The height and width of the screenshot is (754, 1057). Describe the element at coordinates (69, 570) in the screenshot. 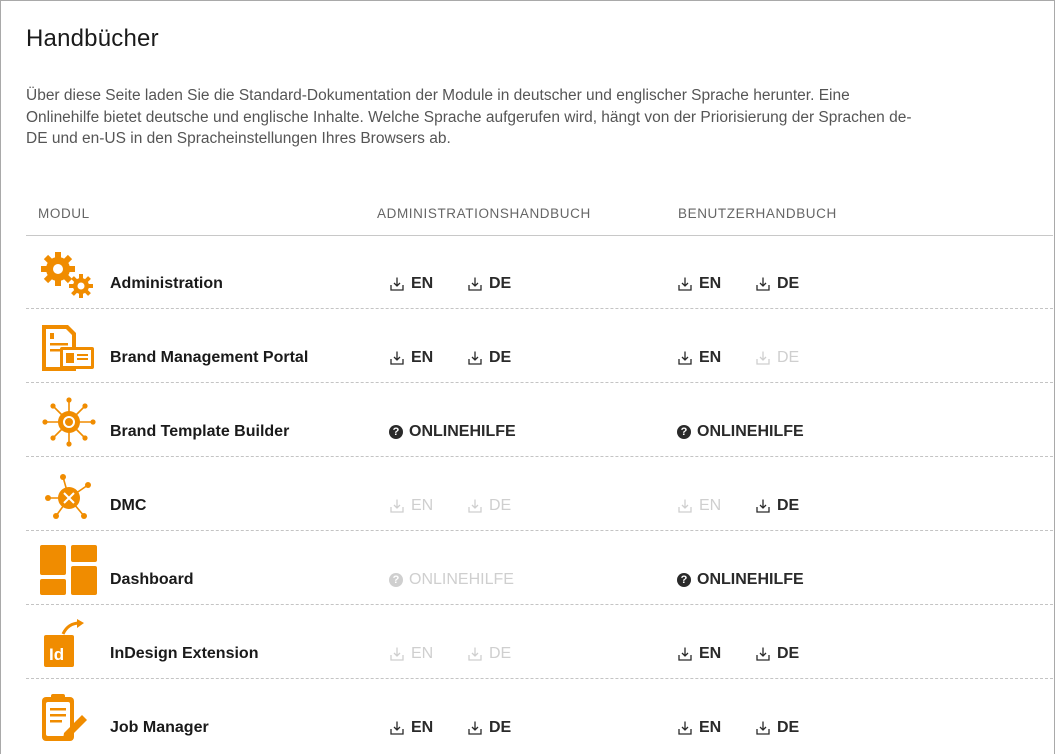

I see `dashboard-tiles-icon` at that location.